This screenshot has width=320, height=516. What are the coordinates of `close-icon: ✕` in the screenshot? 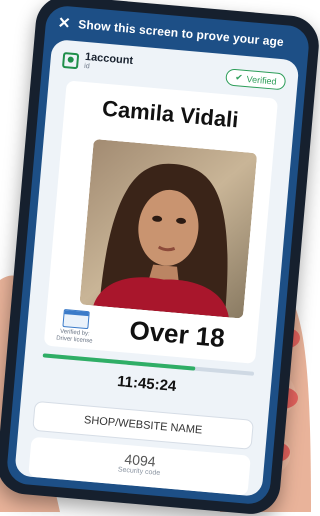 It's located at (64, 23).